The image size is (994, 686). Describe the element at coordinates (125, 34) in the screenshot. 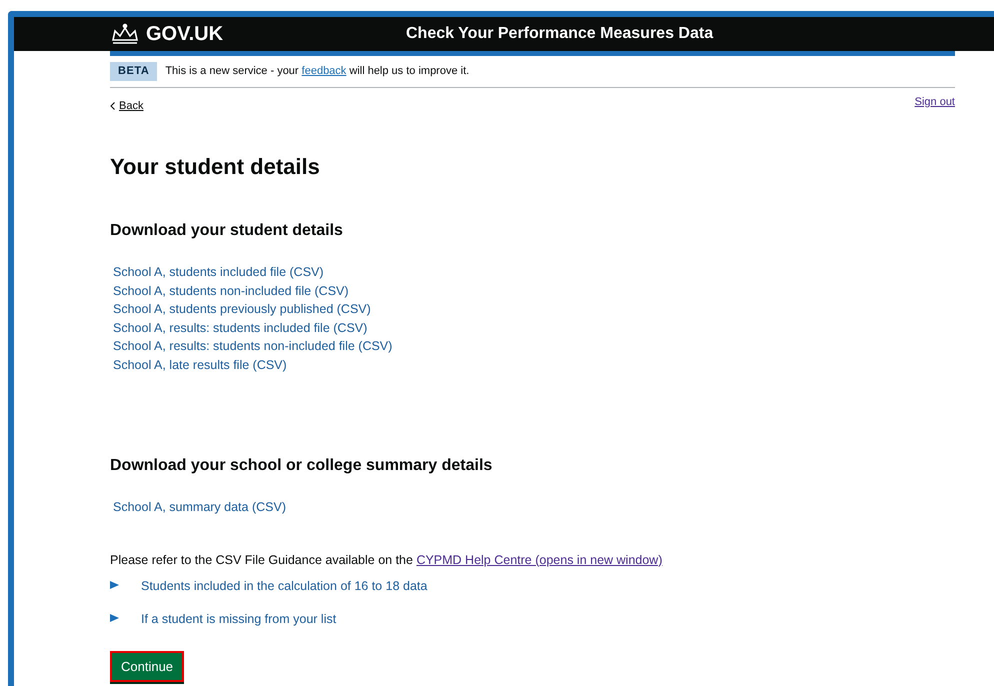

I see `crown-logo-icon` at that location.